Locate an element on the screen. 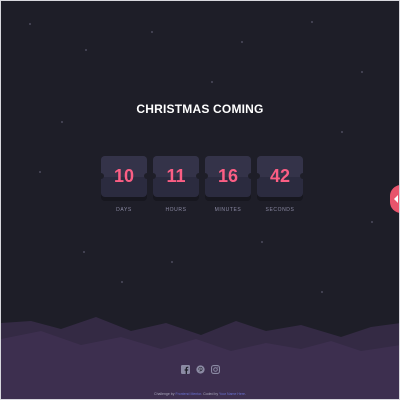 The width and height of the screenshot is (400, 400). countdown-days: 10 DAYS is located at coordinates (124, 184).